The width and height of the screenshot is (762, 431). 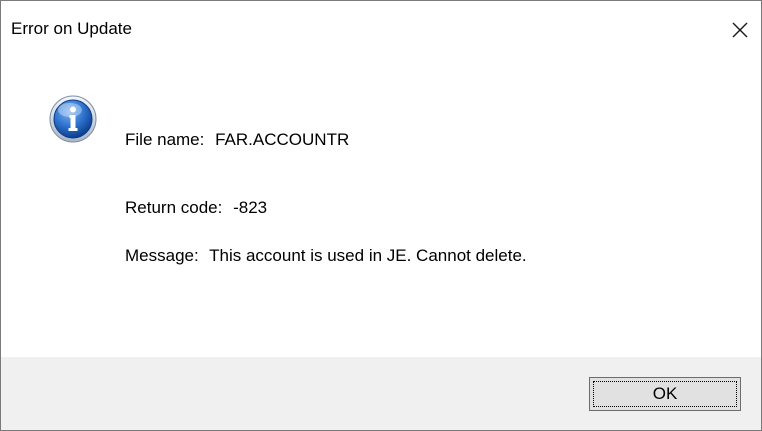 I want to click on ok-button-label: OK, so click(x=665, y=393).